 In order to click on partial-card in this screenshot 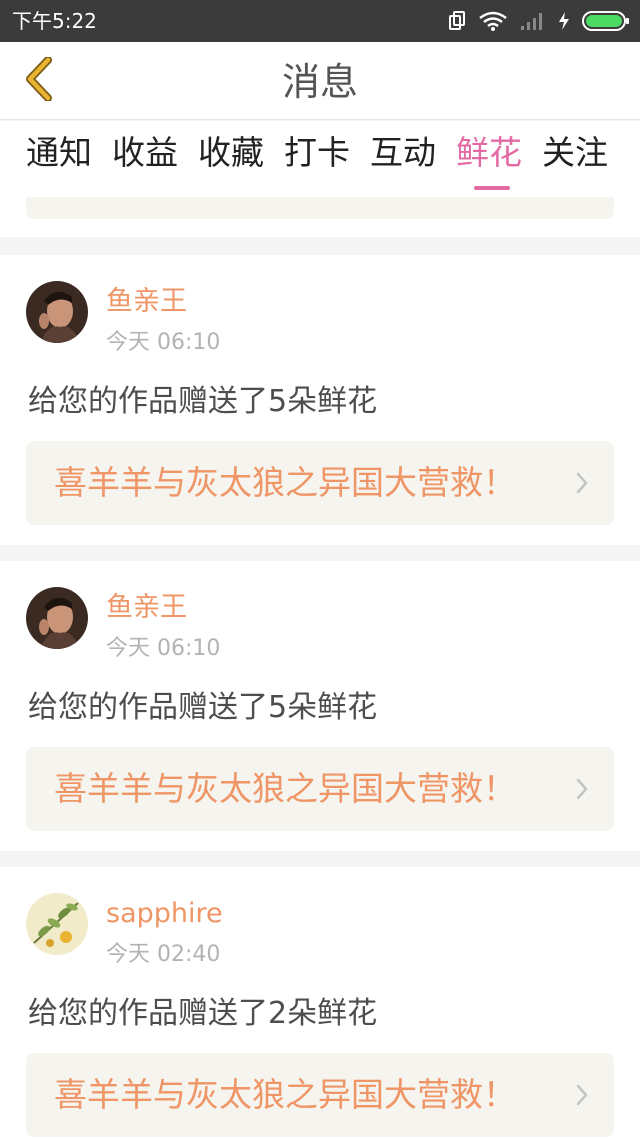, I will do `click(320, 217)`.